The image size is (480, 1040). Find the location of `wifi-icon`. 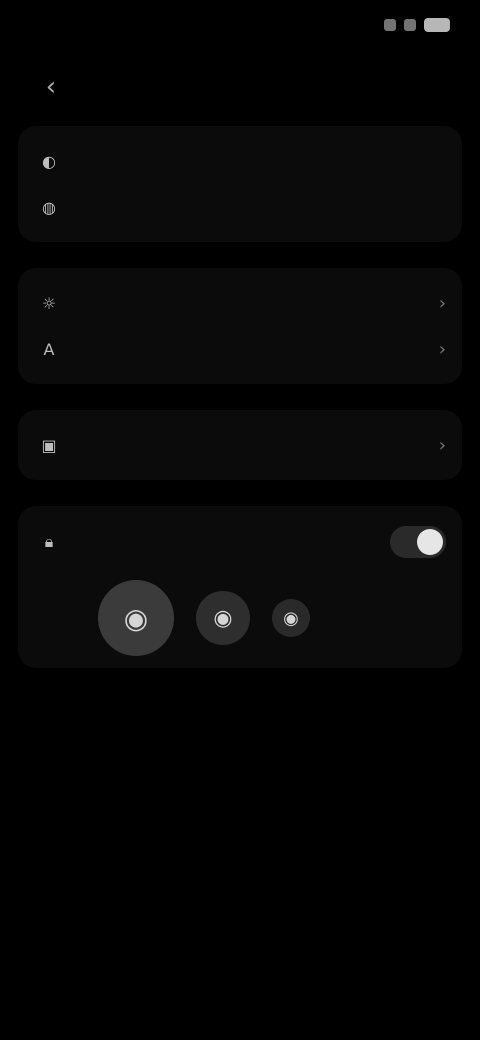

wifi-icon is located at coordinates (390, 25).